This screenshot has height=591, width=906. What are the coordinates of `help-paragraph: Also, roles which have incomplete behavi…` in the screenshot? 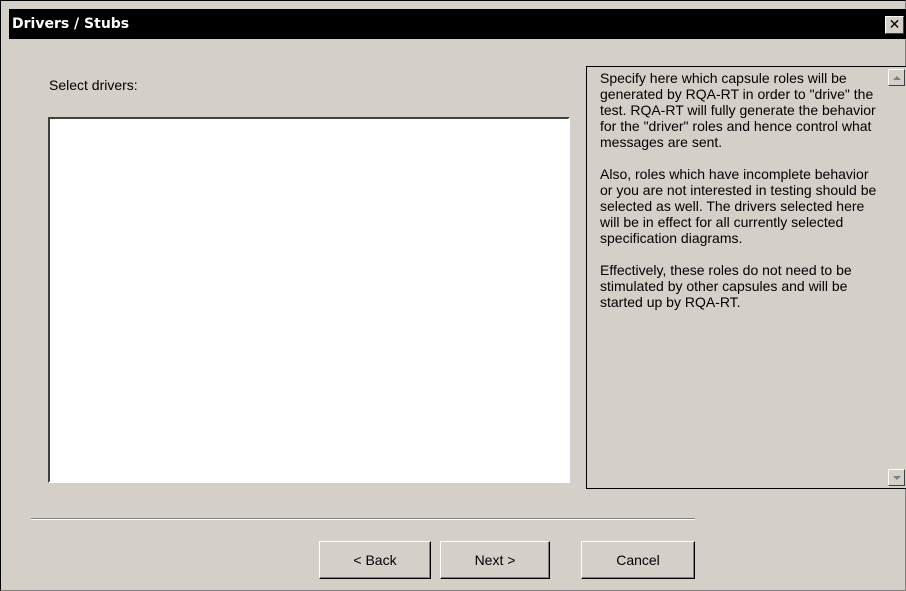 It's located at (738, 206).